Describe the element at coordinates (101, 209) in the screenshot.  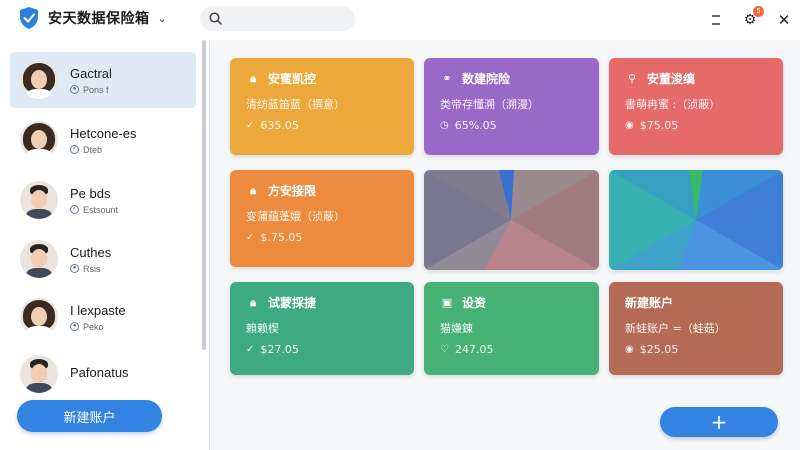
I see `account-status: Estsount` at that location.